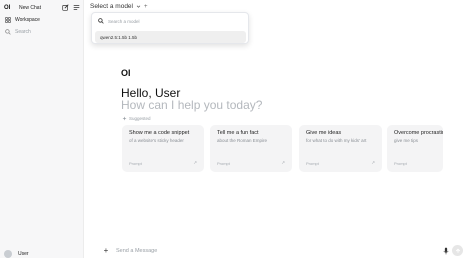 Image resolution: width=474 pixels, height=258 pixels. I want to click on sidebar-header: OI New Chat, so click(42, 7).